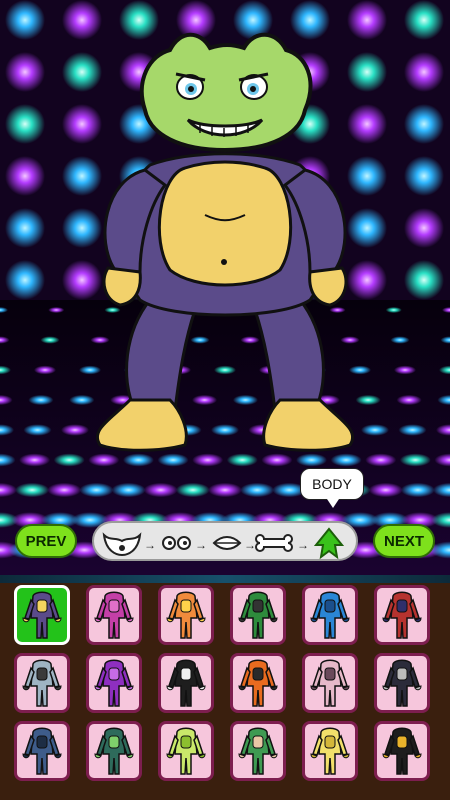 This screenshot has width=450, height=800. I want to click on body-option-blue-hair-figure, so click(330, 615).